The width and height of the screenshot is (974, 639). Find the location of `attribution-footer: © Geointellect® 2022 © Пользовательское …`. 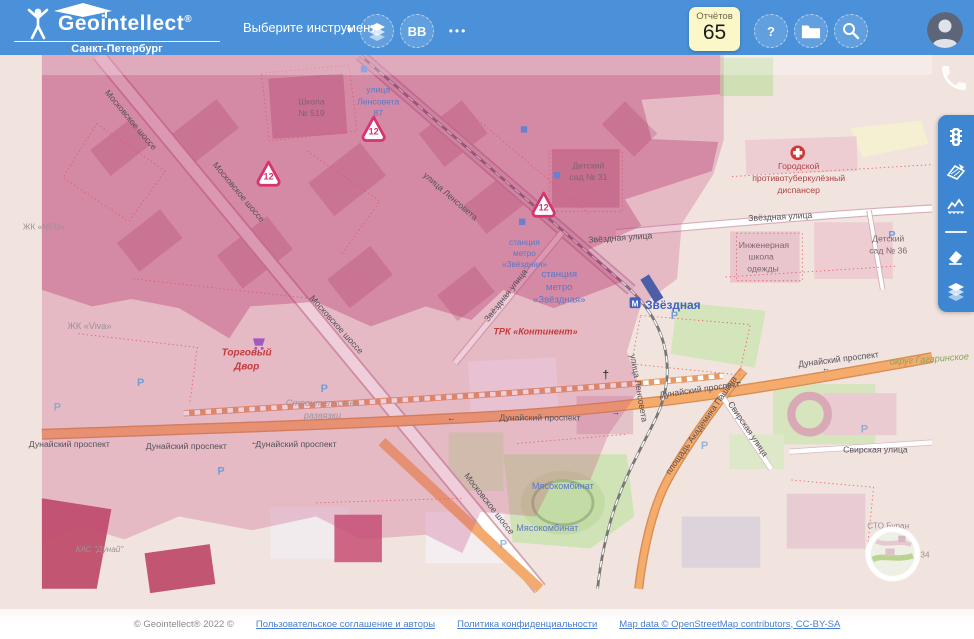

attribution-footer: © Geointellect® 2022 © Пользовательское … is located at coordinates (487, 624).